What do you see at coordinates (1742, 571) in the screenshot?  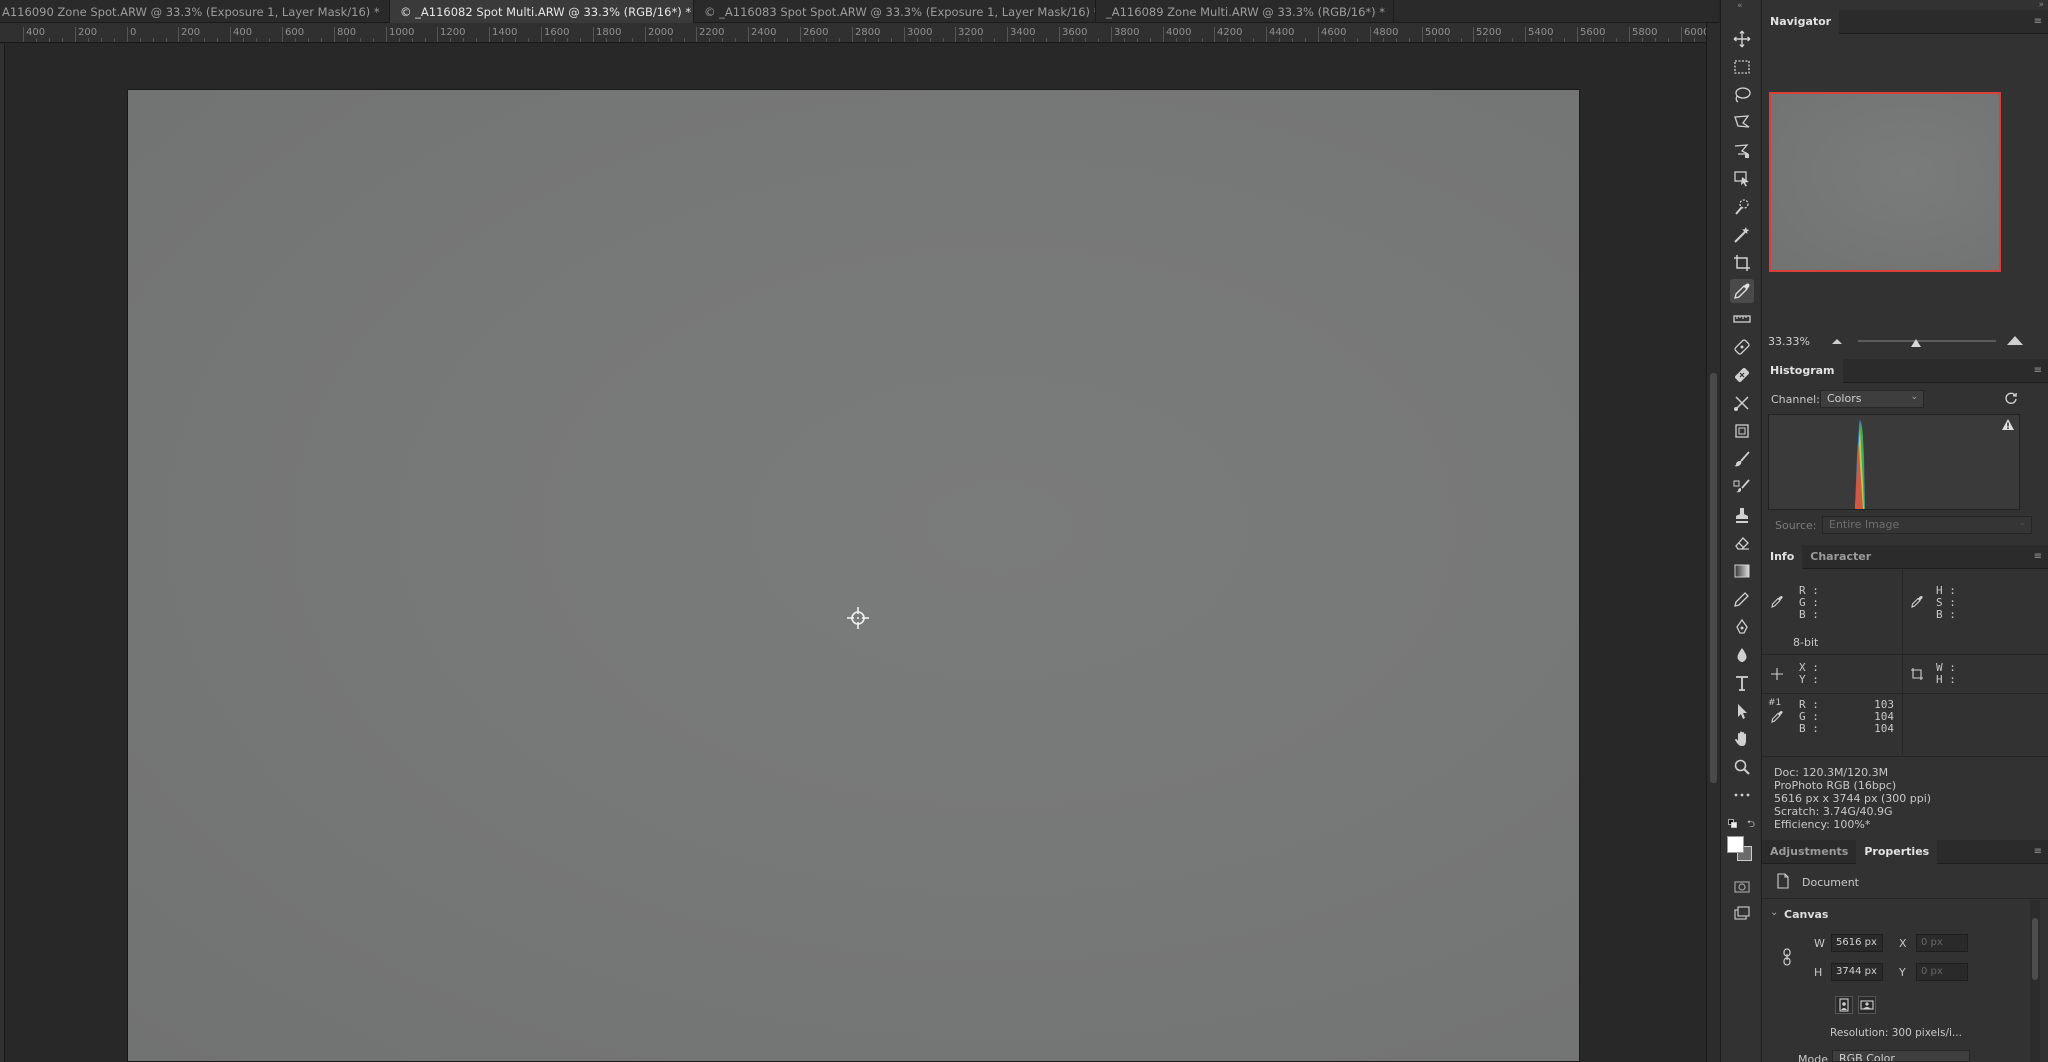 I see `gradient-icon` at bounding box center [1742, 571].